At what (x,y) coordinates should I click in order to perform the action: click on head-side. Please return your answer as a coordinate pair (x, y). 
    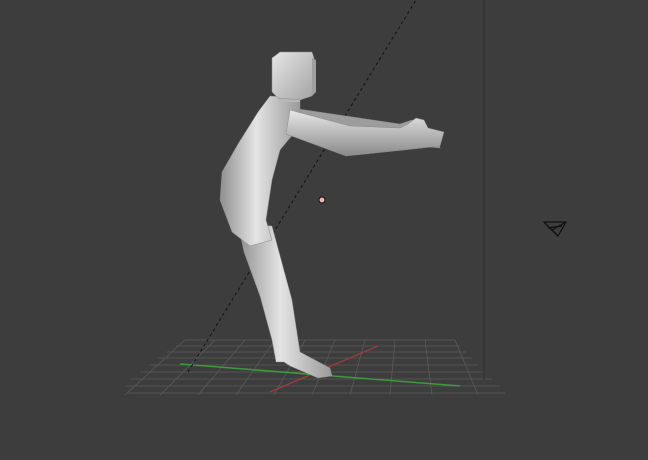
    Looking at the image, I should click on (314, 77).